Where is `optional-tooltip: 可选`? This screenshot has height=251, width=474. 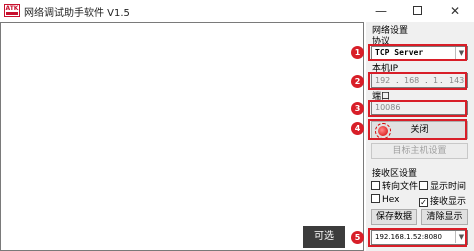 optional-tooltip: 可选 is located at coordinates (324, 237).